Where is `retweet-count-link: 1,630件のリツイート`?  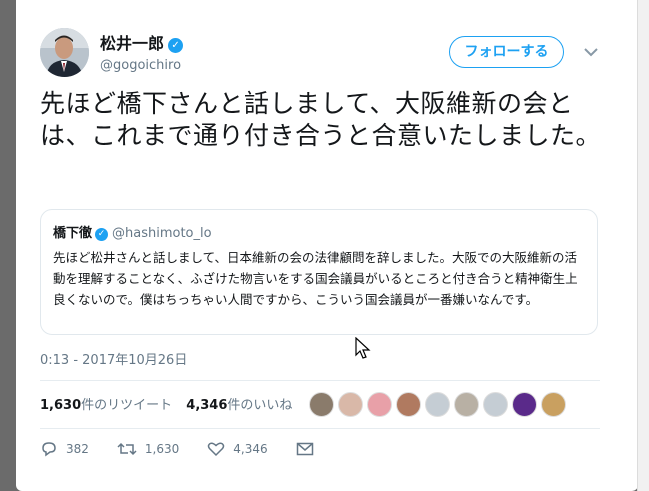 retweet-count-link: 1,630件のリツイート is located at coordinates (106, 405).